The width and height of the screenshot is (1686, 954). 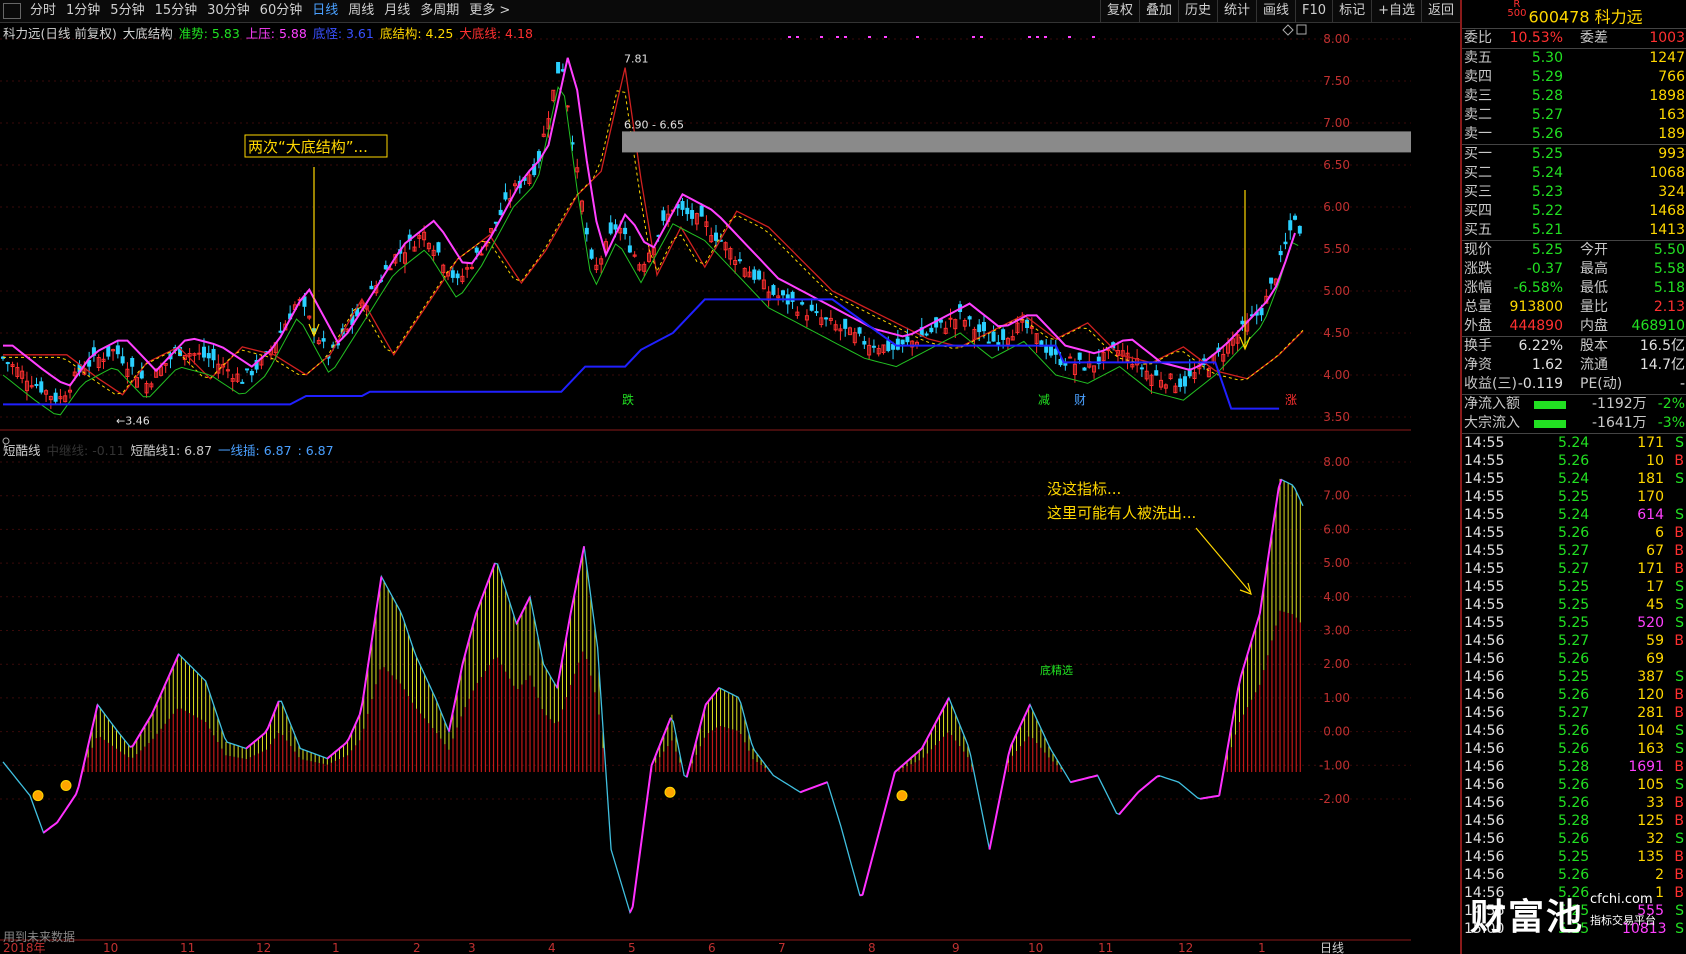 I want to click on stock-header: R 500 600478 科力远, so click(x=1574, y=14).